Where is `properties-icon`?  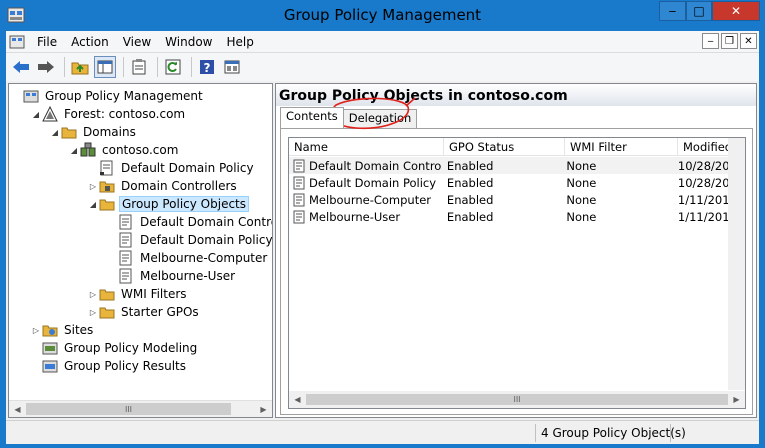 properties-icon is located at coordinates (139, 67).